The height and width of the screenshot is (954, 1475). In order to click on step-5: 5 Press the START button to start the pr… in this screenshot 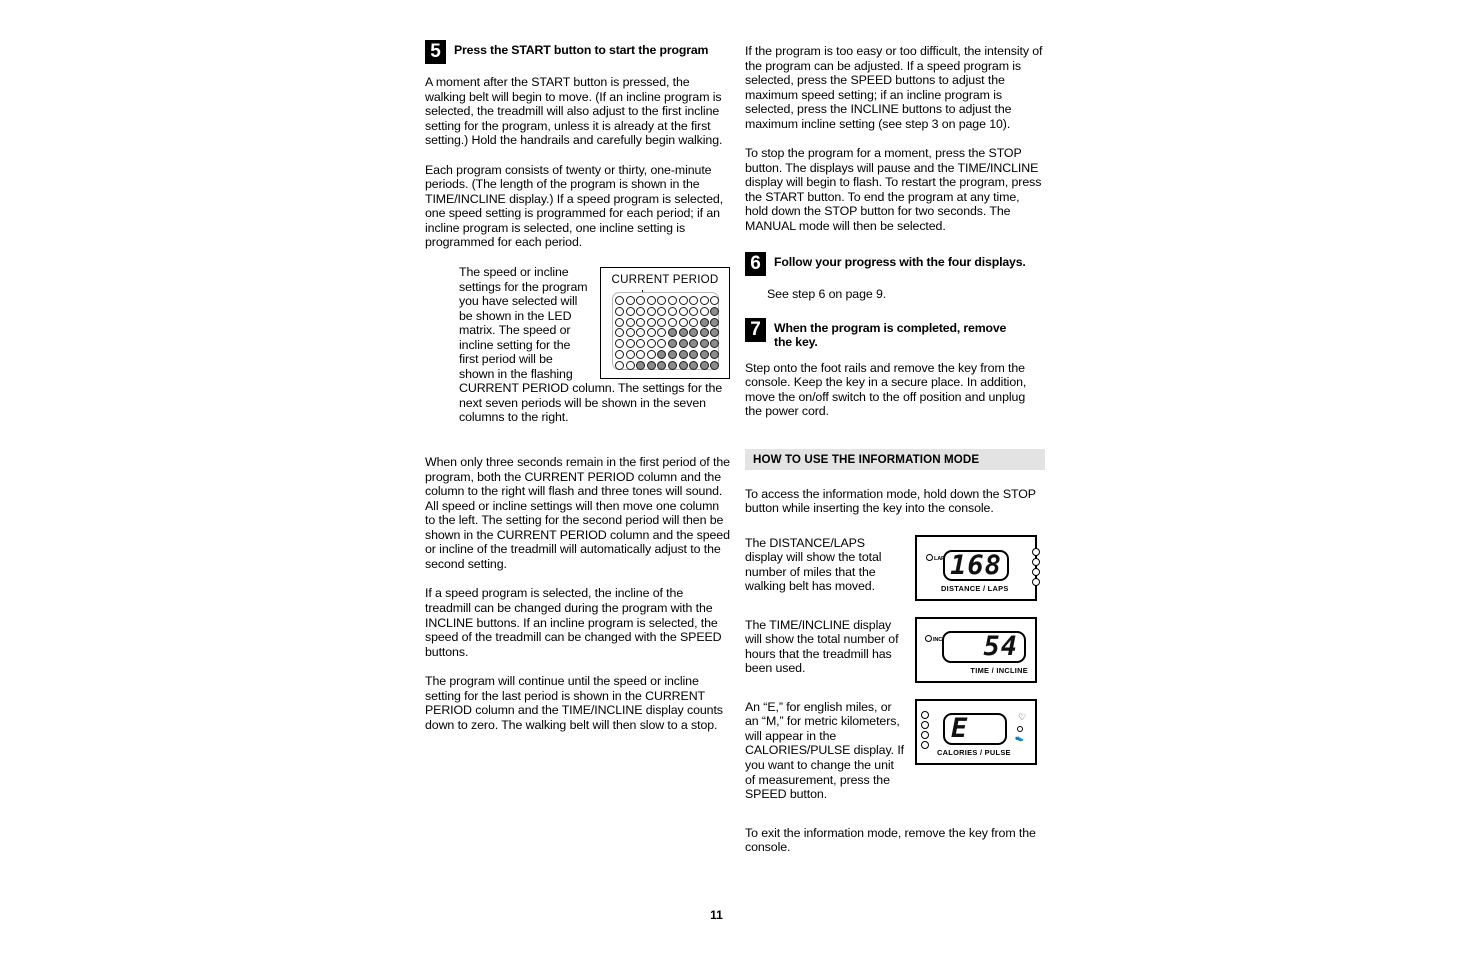, I will do `click(577, 52)`.